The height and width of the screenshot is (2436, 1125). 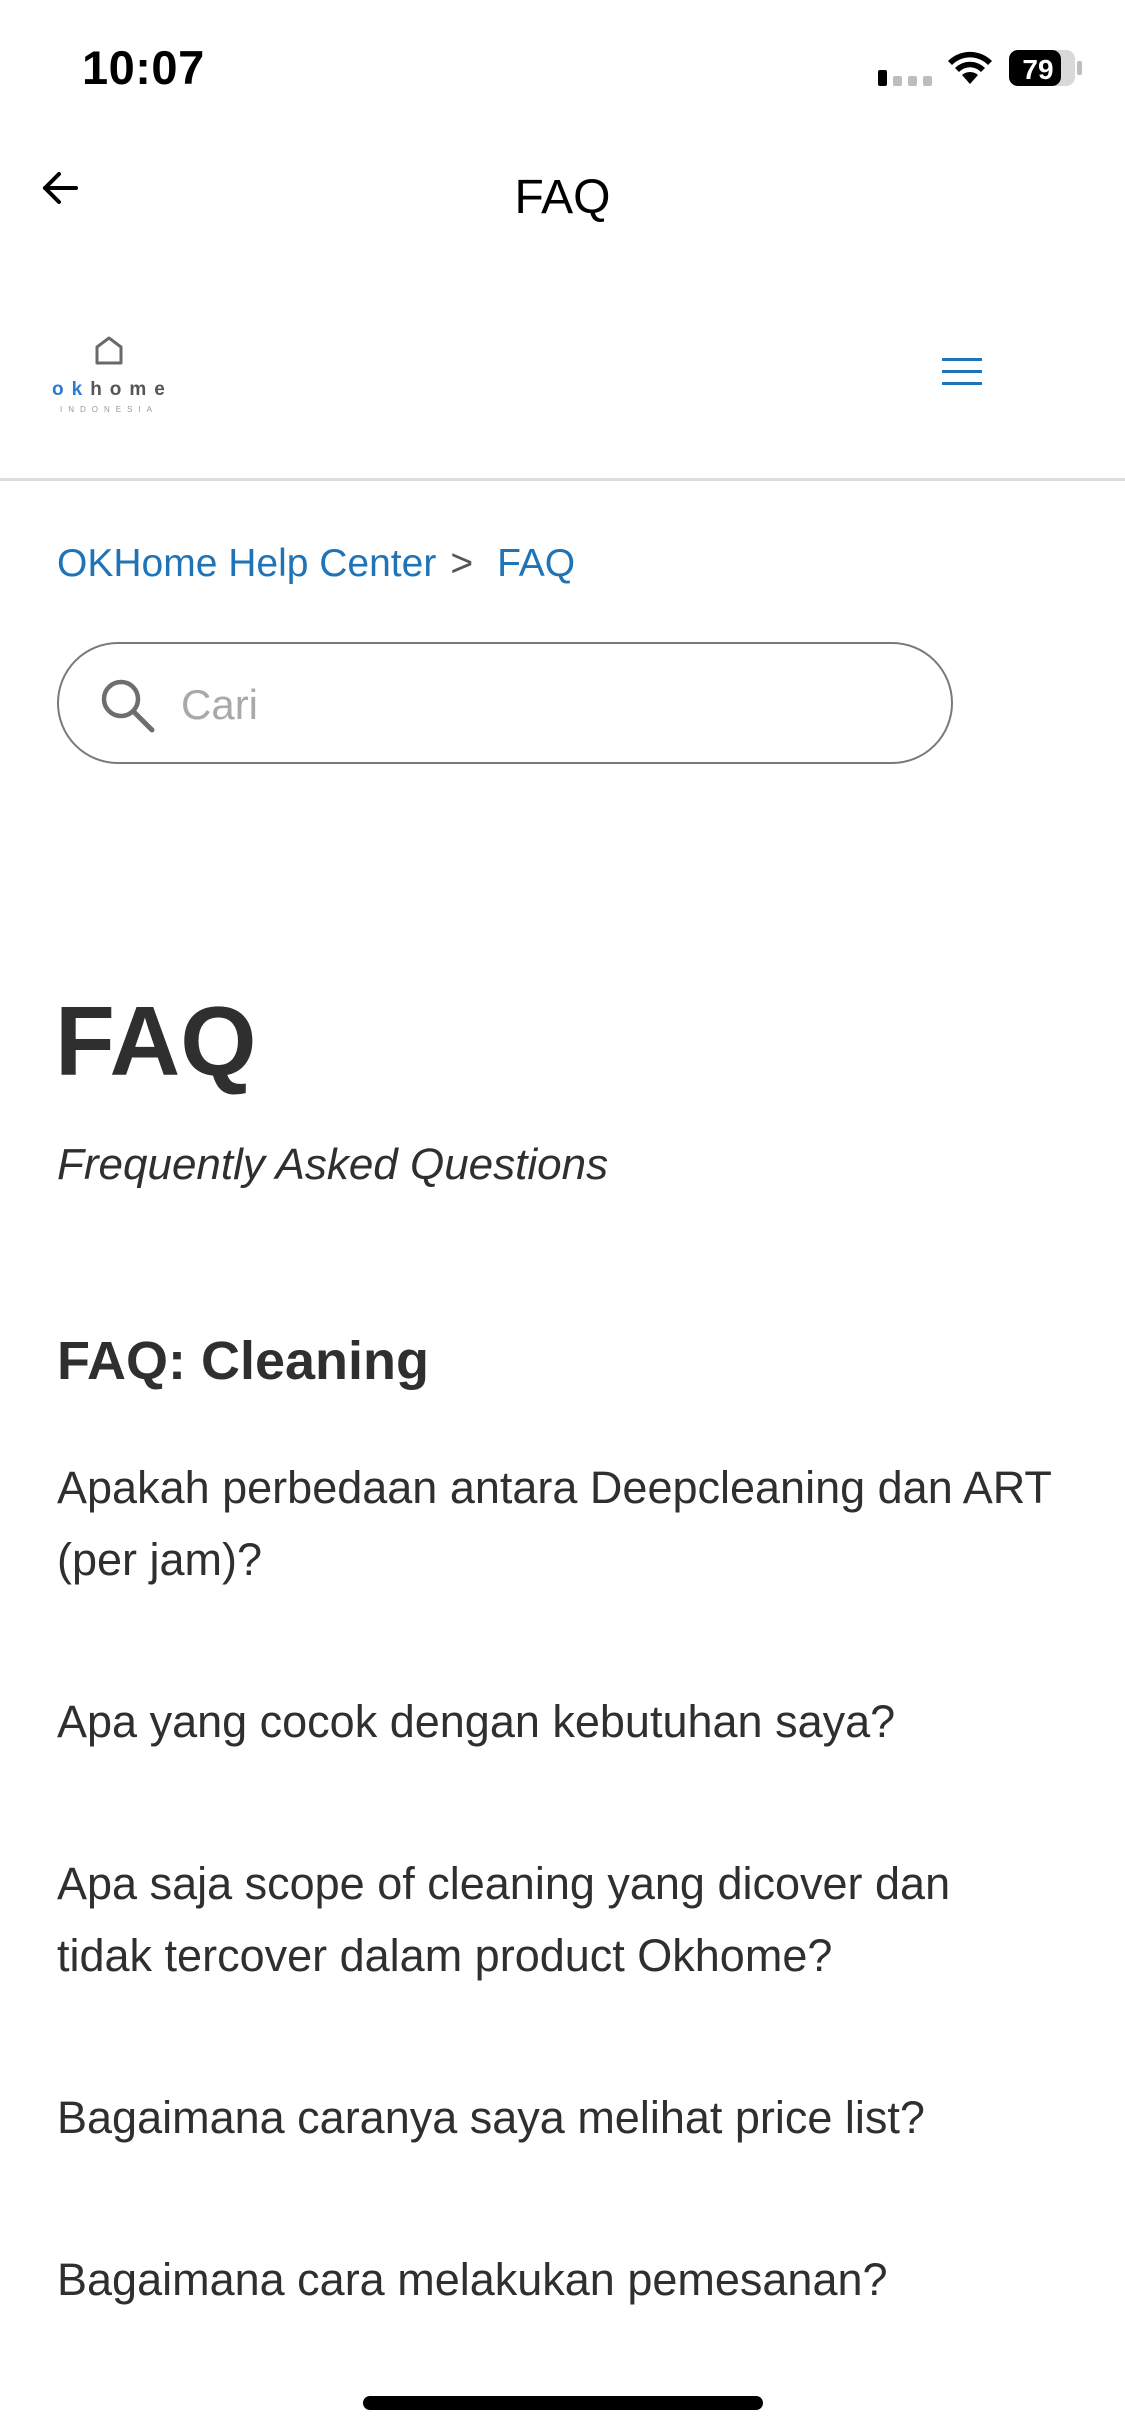 I want to click on status-time: 10:07, so click(x=143, y=67).